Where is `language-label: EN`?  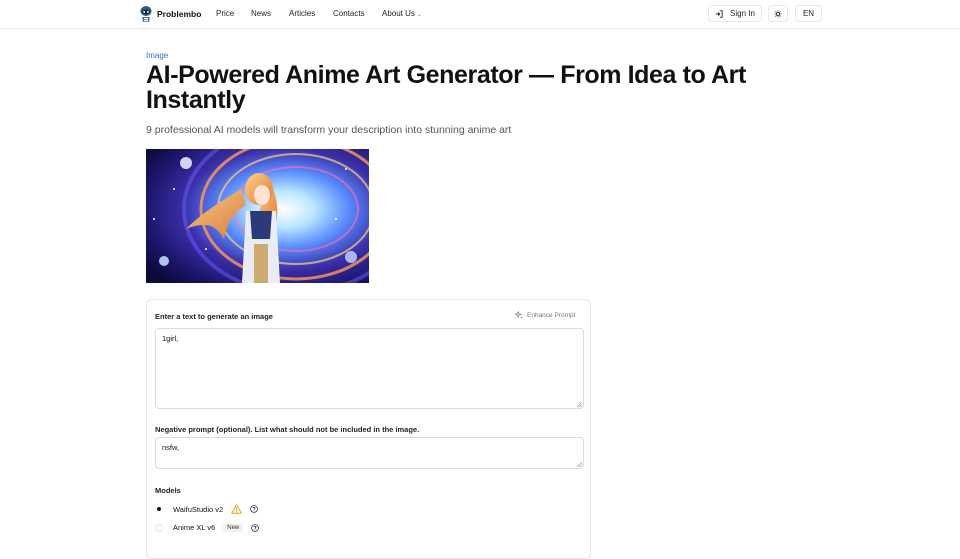 language-label: EN is located at coordinates (808, 13).